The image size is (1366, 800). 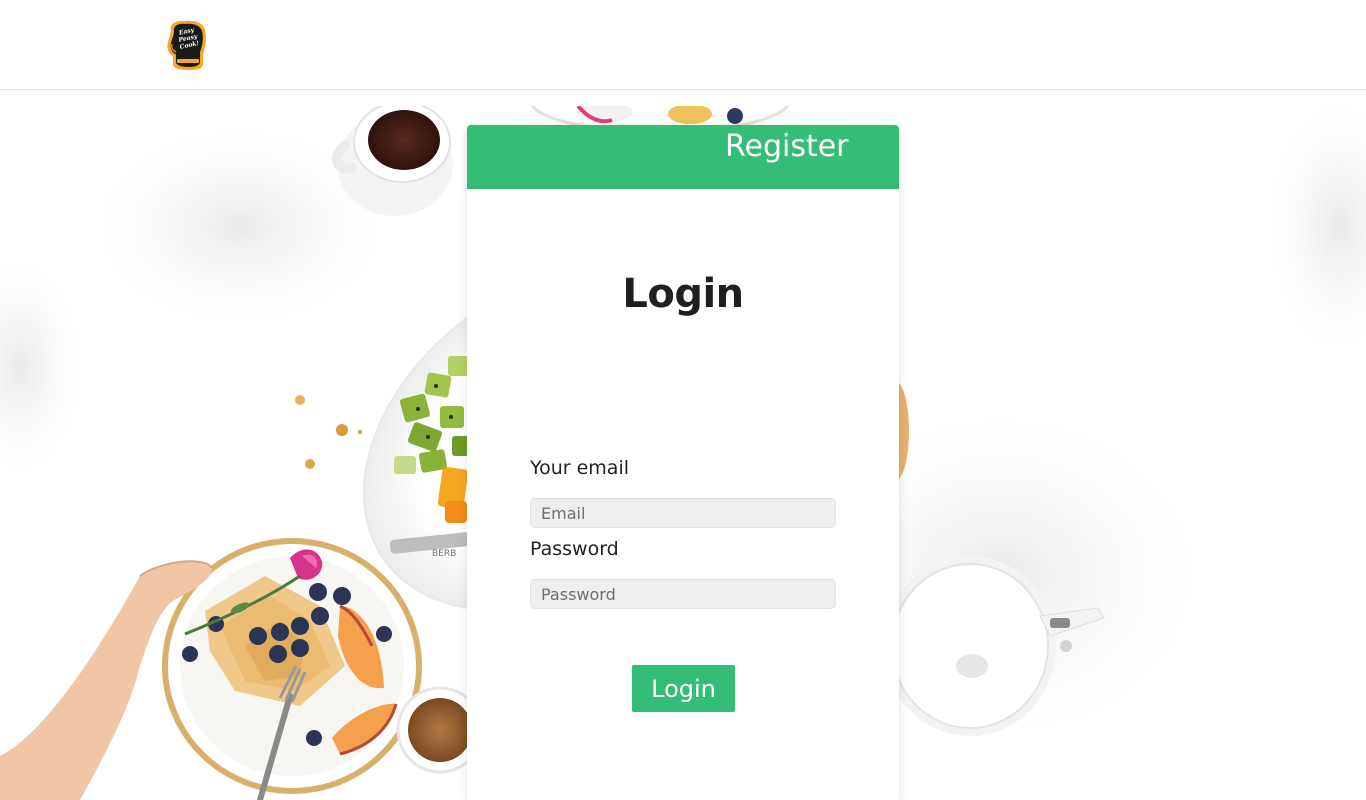 What do you see at coordinates (574, 549) in the screenshot?
I see `password-label: Password` at bounding box center [574, 549].